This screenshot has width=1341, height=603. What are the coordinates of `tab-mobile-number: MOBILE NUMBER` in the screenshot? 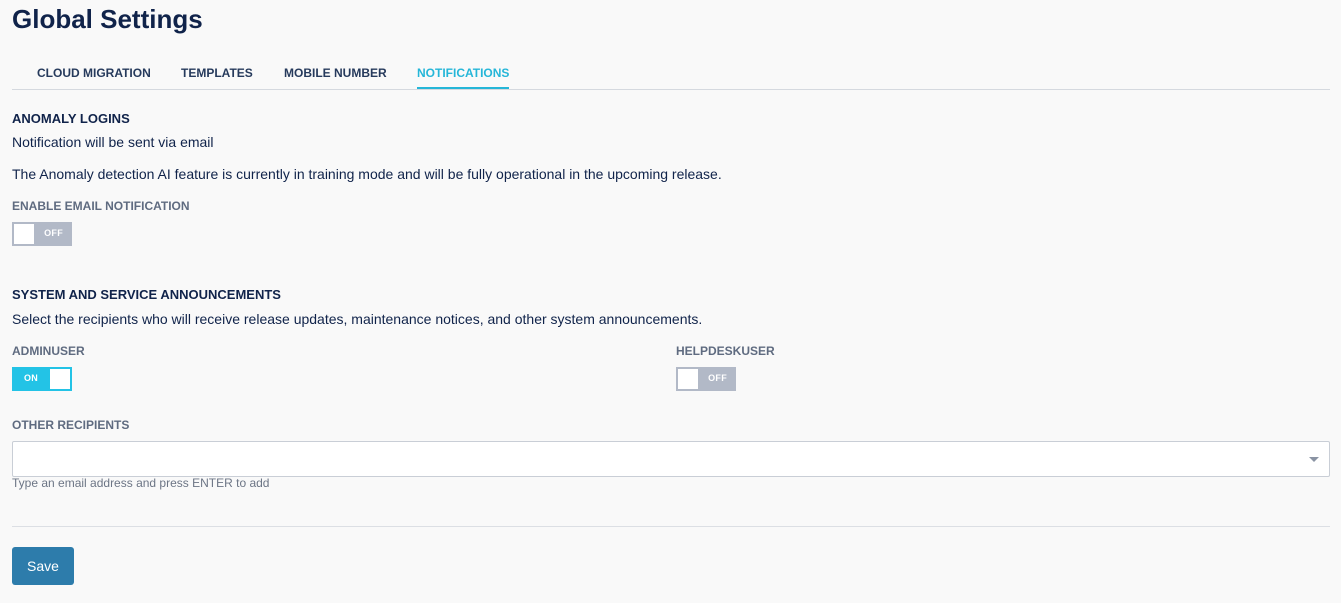 It's located at (335, 77).